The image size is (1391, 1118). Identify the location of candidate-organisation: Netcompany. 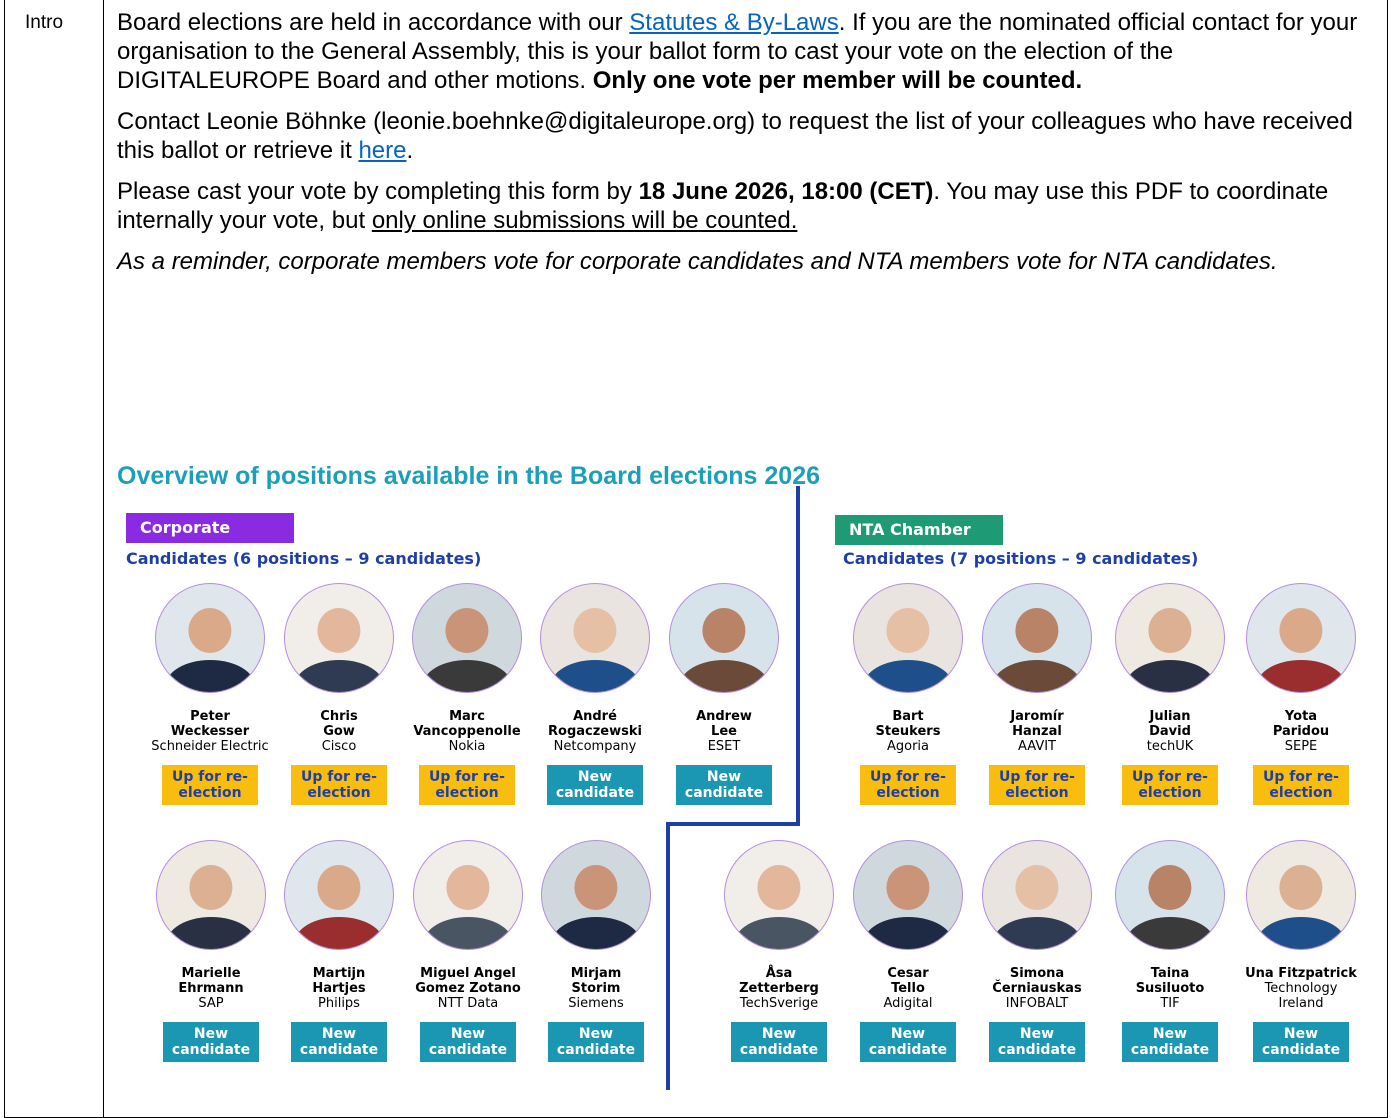
(595, 746).